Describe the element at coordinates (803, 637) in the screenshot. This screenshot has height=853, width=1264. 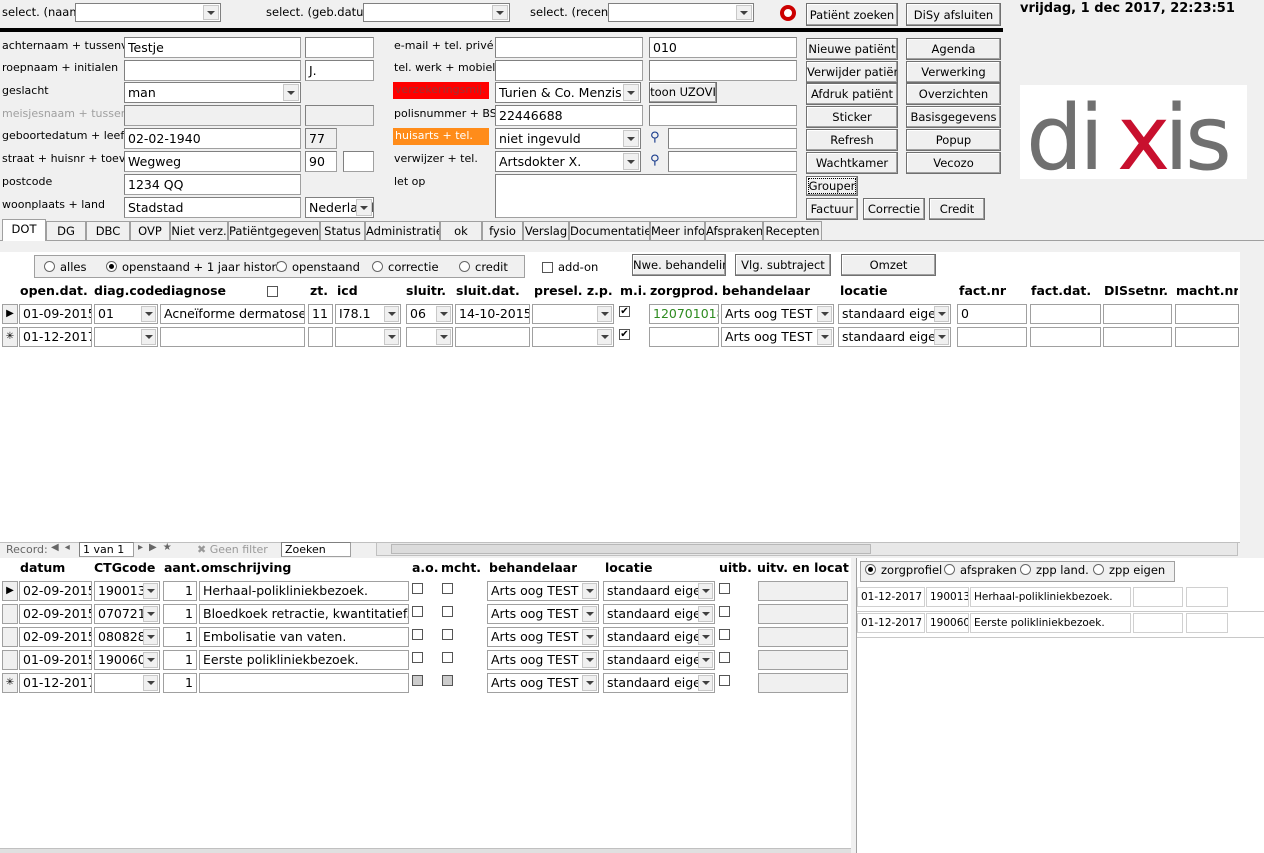
I see `act-uitv-cell` at that location.